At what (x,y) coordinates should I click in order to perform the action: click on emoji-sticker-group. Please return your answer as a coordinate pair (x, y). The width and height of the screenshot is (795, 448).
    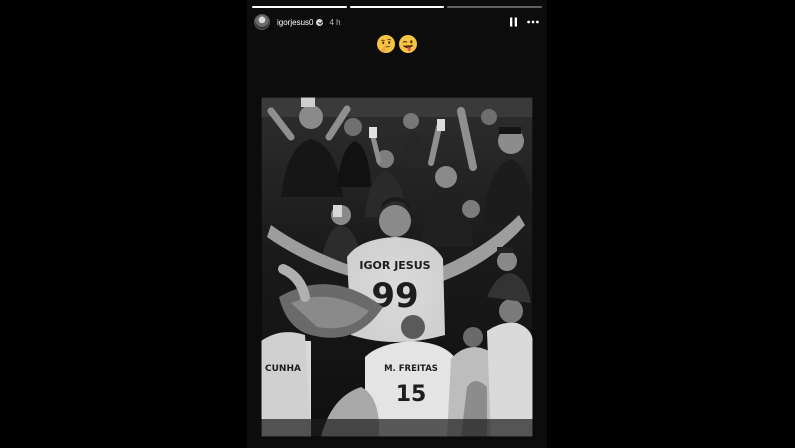
    Looking at the image, I should click on (397, 44).